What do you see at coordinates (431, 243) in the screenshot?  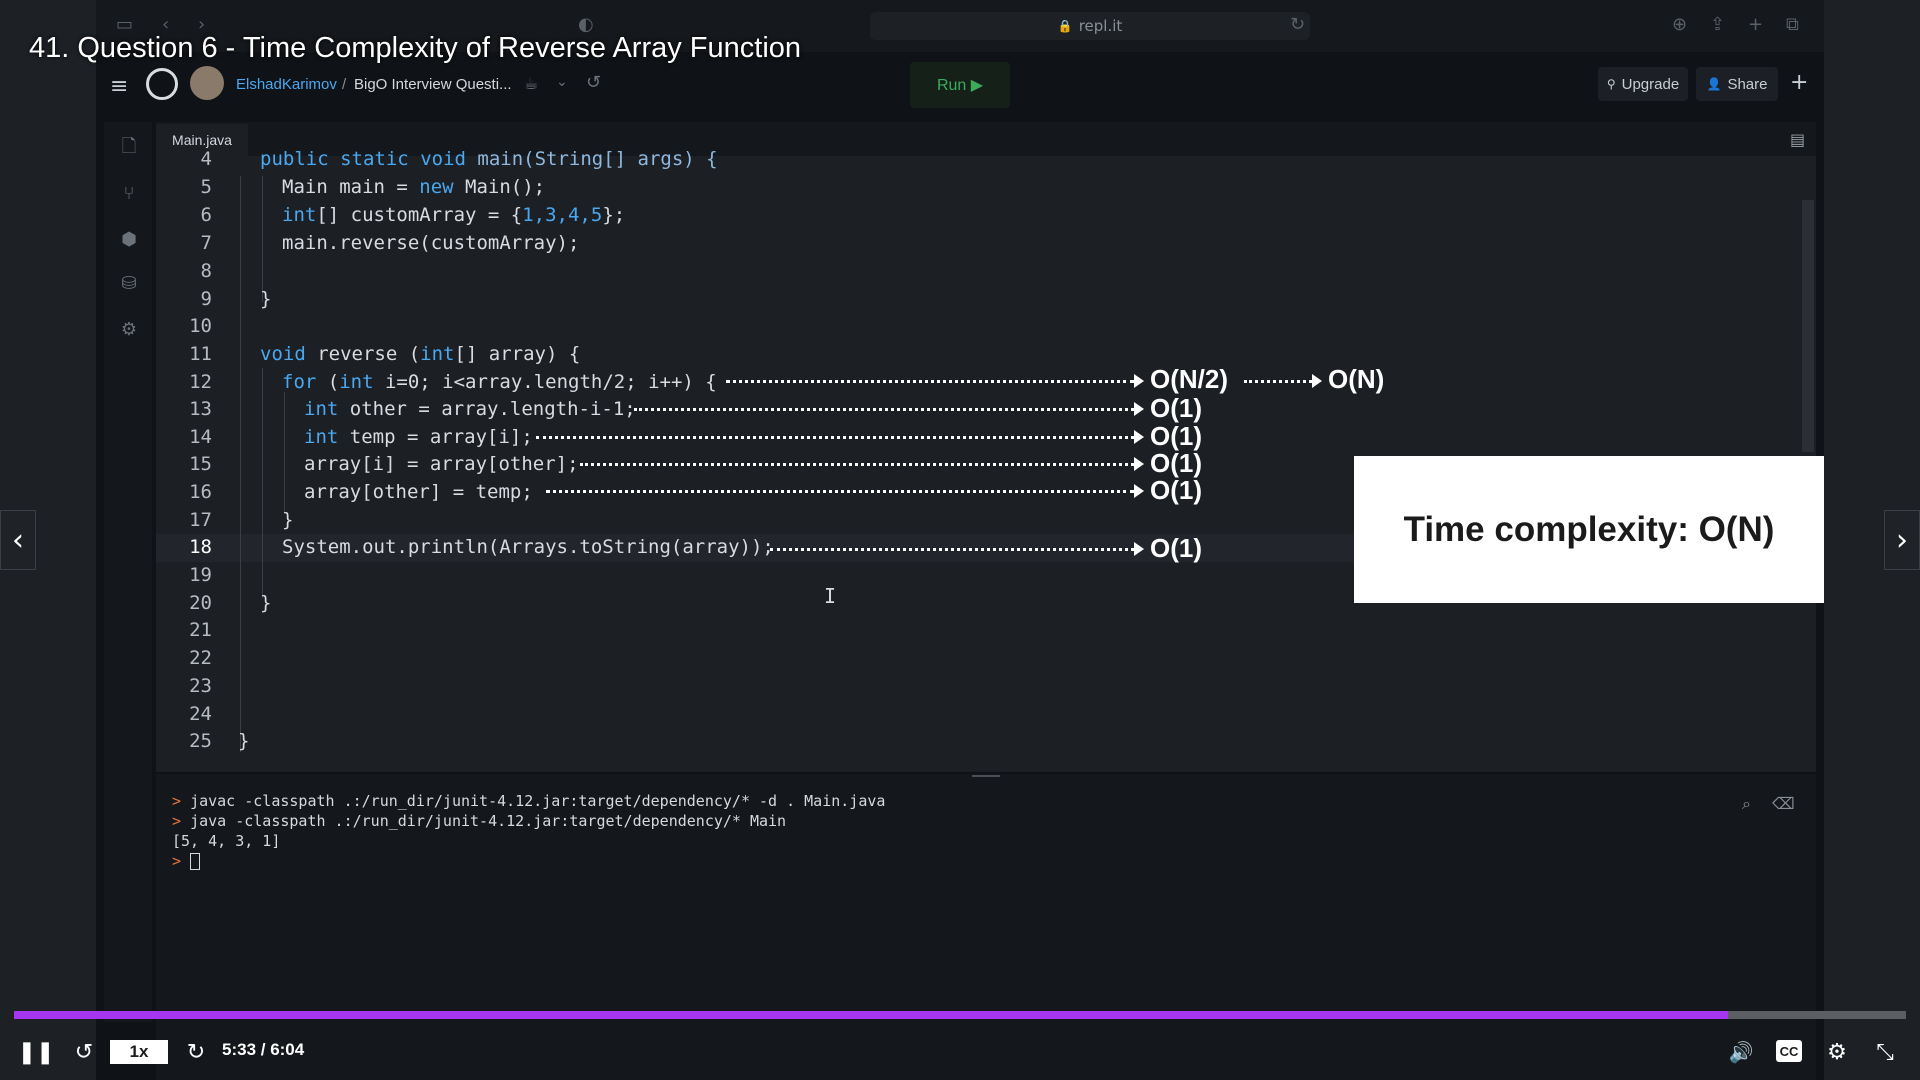 I see `code-line: main.reverse(customArray);` at bounding box center [431, 243].